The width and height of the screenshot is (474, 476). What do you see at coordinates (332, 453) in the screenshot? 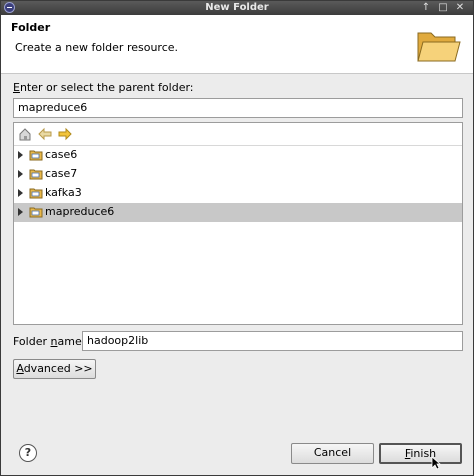
I see `cancel-button: Cancel` at bounding box center [332, 453].